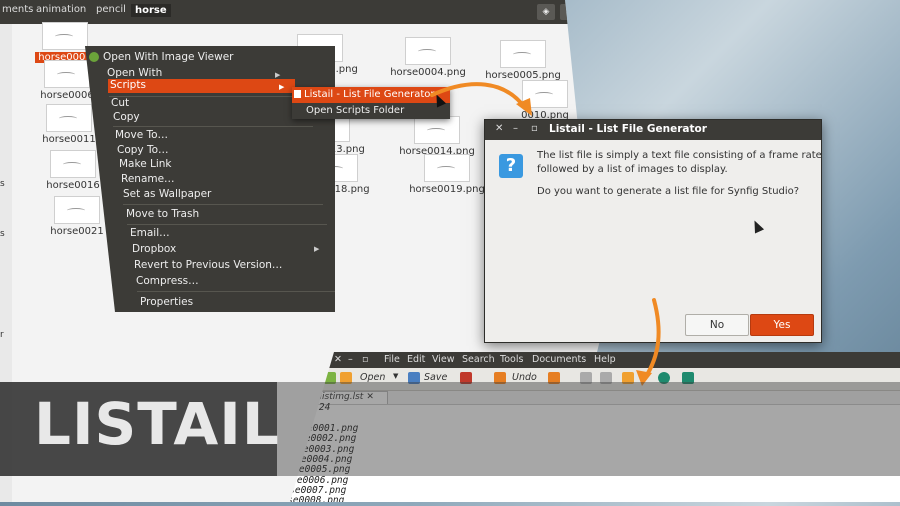 The height and width of the screenshot is (506, 900). I want to click on arrow-to-dialog, so click(478, 96).